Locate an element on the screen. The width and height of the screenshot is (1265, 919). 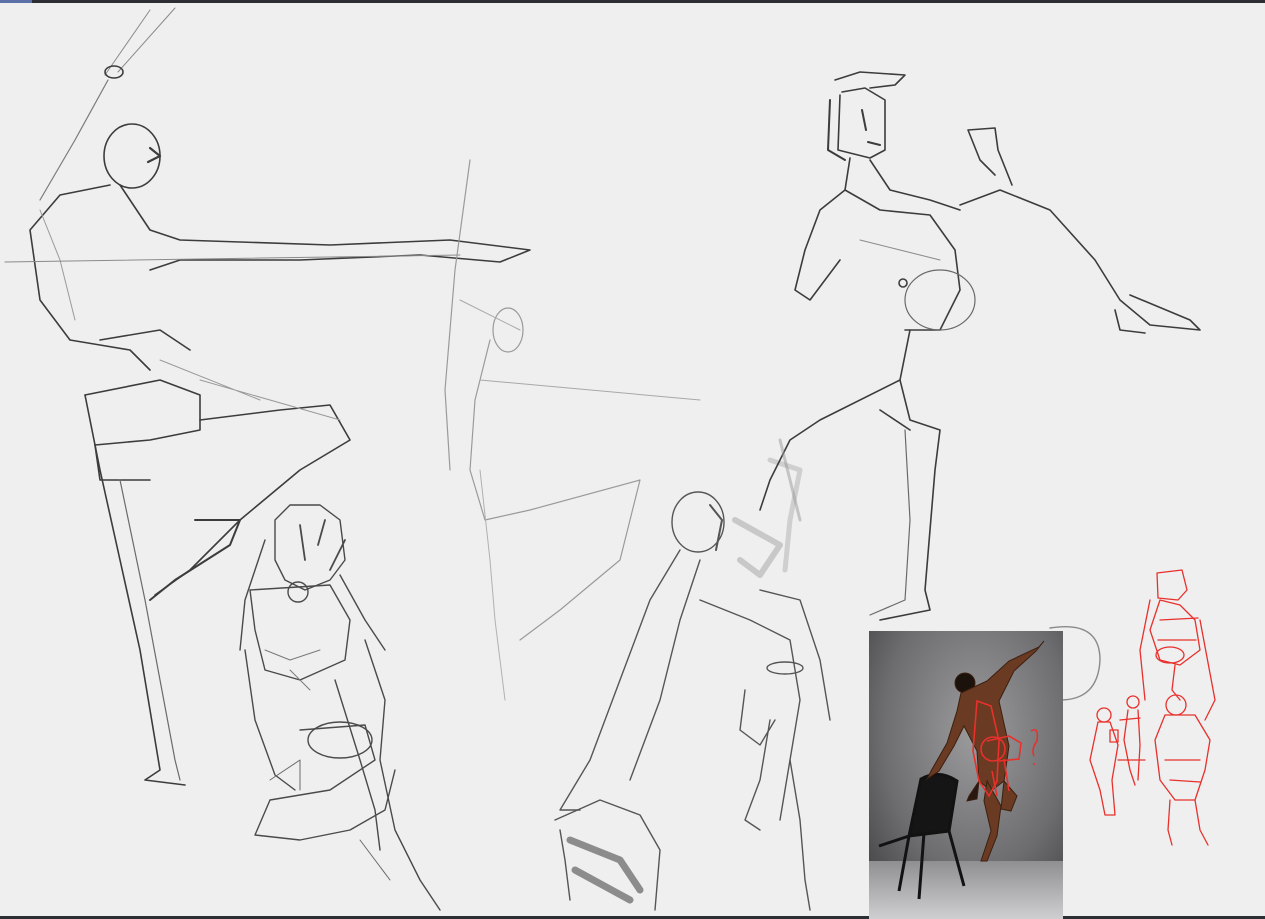
figure-seated-woman is located at coordinates (340, 707).